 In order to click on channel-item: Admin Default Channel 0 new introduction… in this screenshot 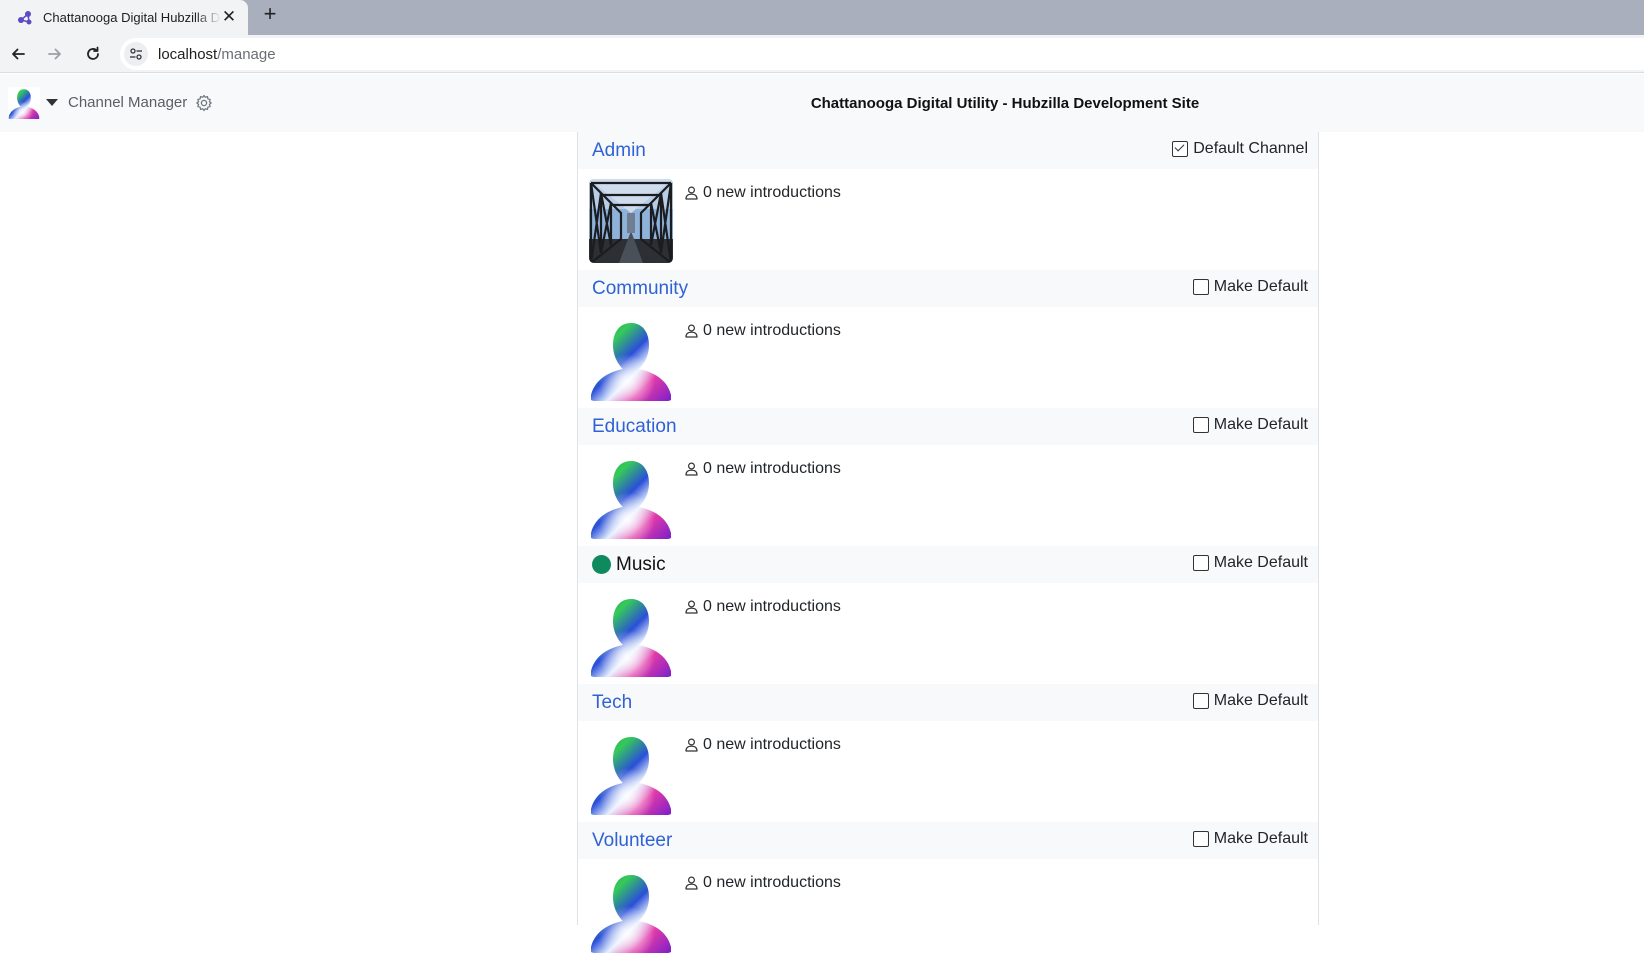, I will do `click(948, 201)`.